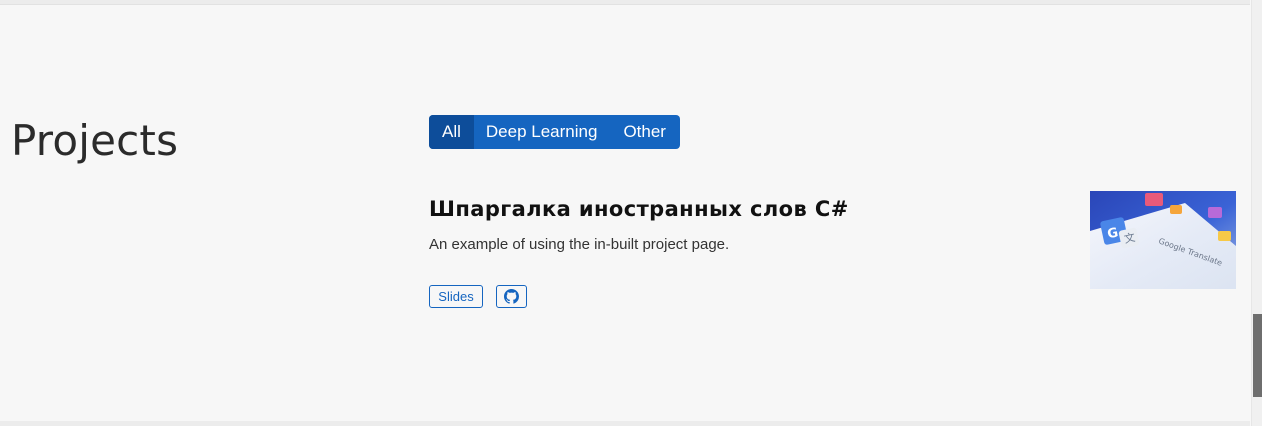 Image resolution: width=1262 pixels, height=426 pixels. I want to click on filter-all-button: All, so click(451, 132).